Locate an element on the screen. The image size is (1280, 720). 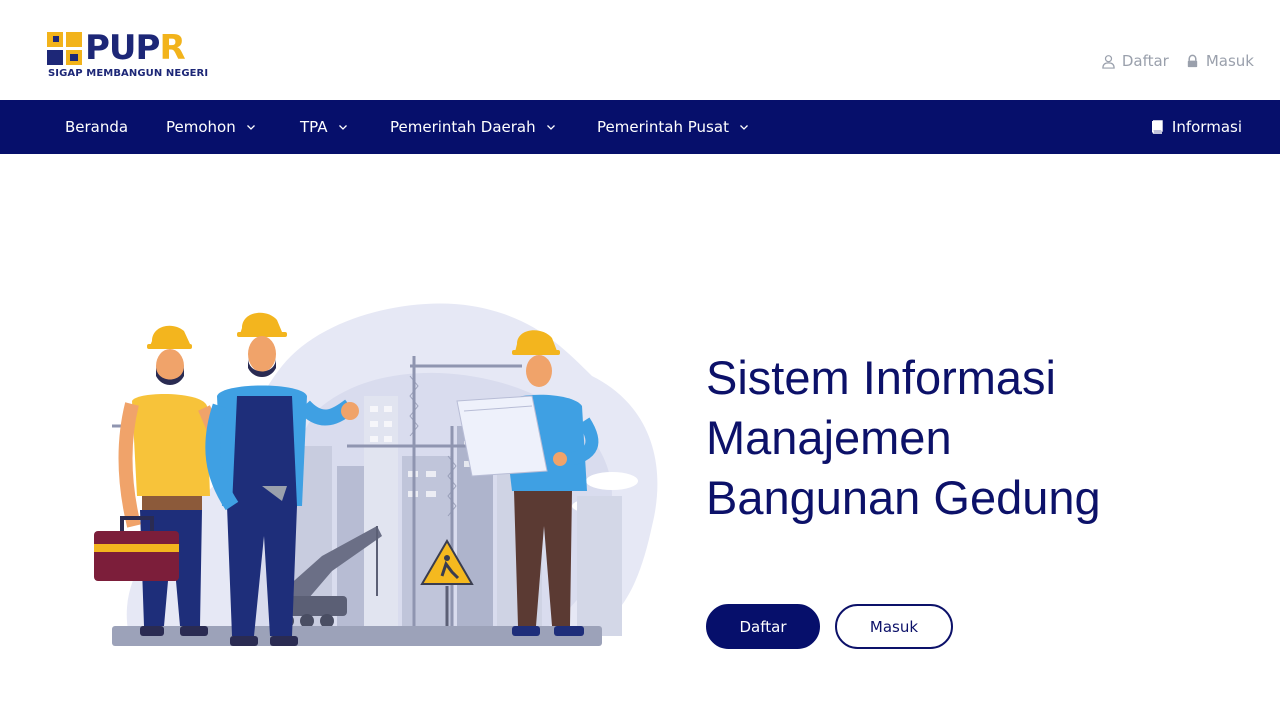
nav-item-label: Pemerintah Daerah is located at coordinates (463, 127).